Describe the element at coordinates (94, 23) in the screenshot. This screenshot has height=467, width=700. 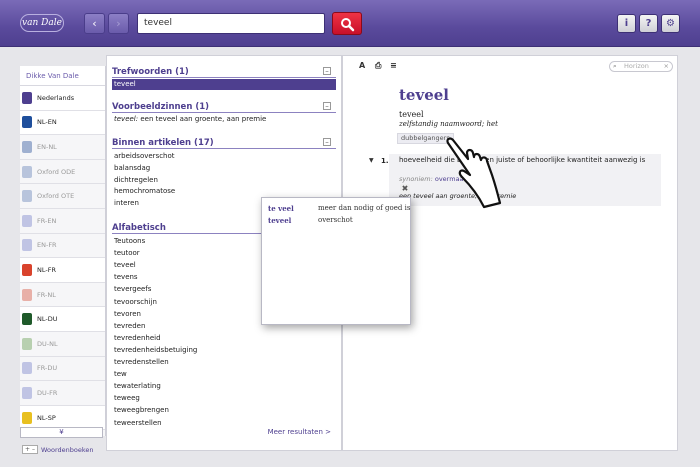
I see `back-button: ‹` at that location.